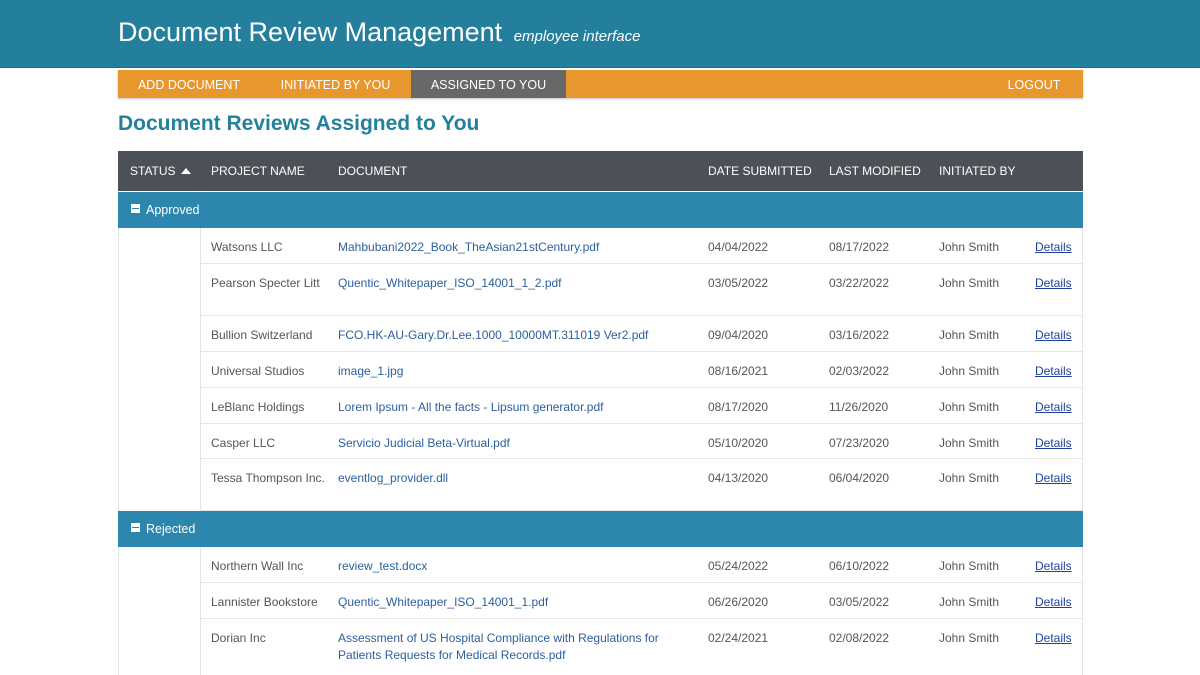 Image resolution: width=1200 pixels, height=675 pixels. Describe the element at coordinates (738, 638) in the screenshot. I see `date-submitted: 02/24/2021` at that location.